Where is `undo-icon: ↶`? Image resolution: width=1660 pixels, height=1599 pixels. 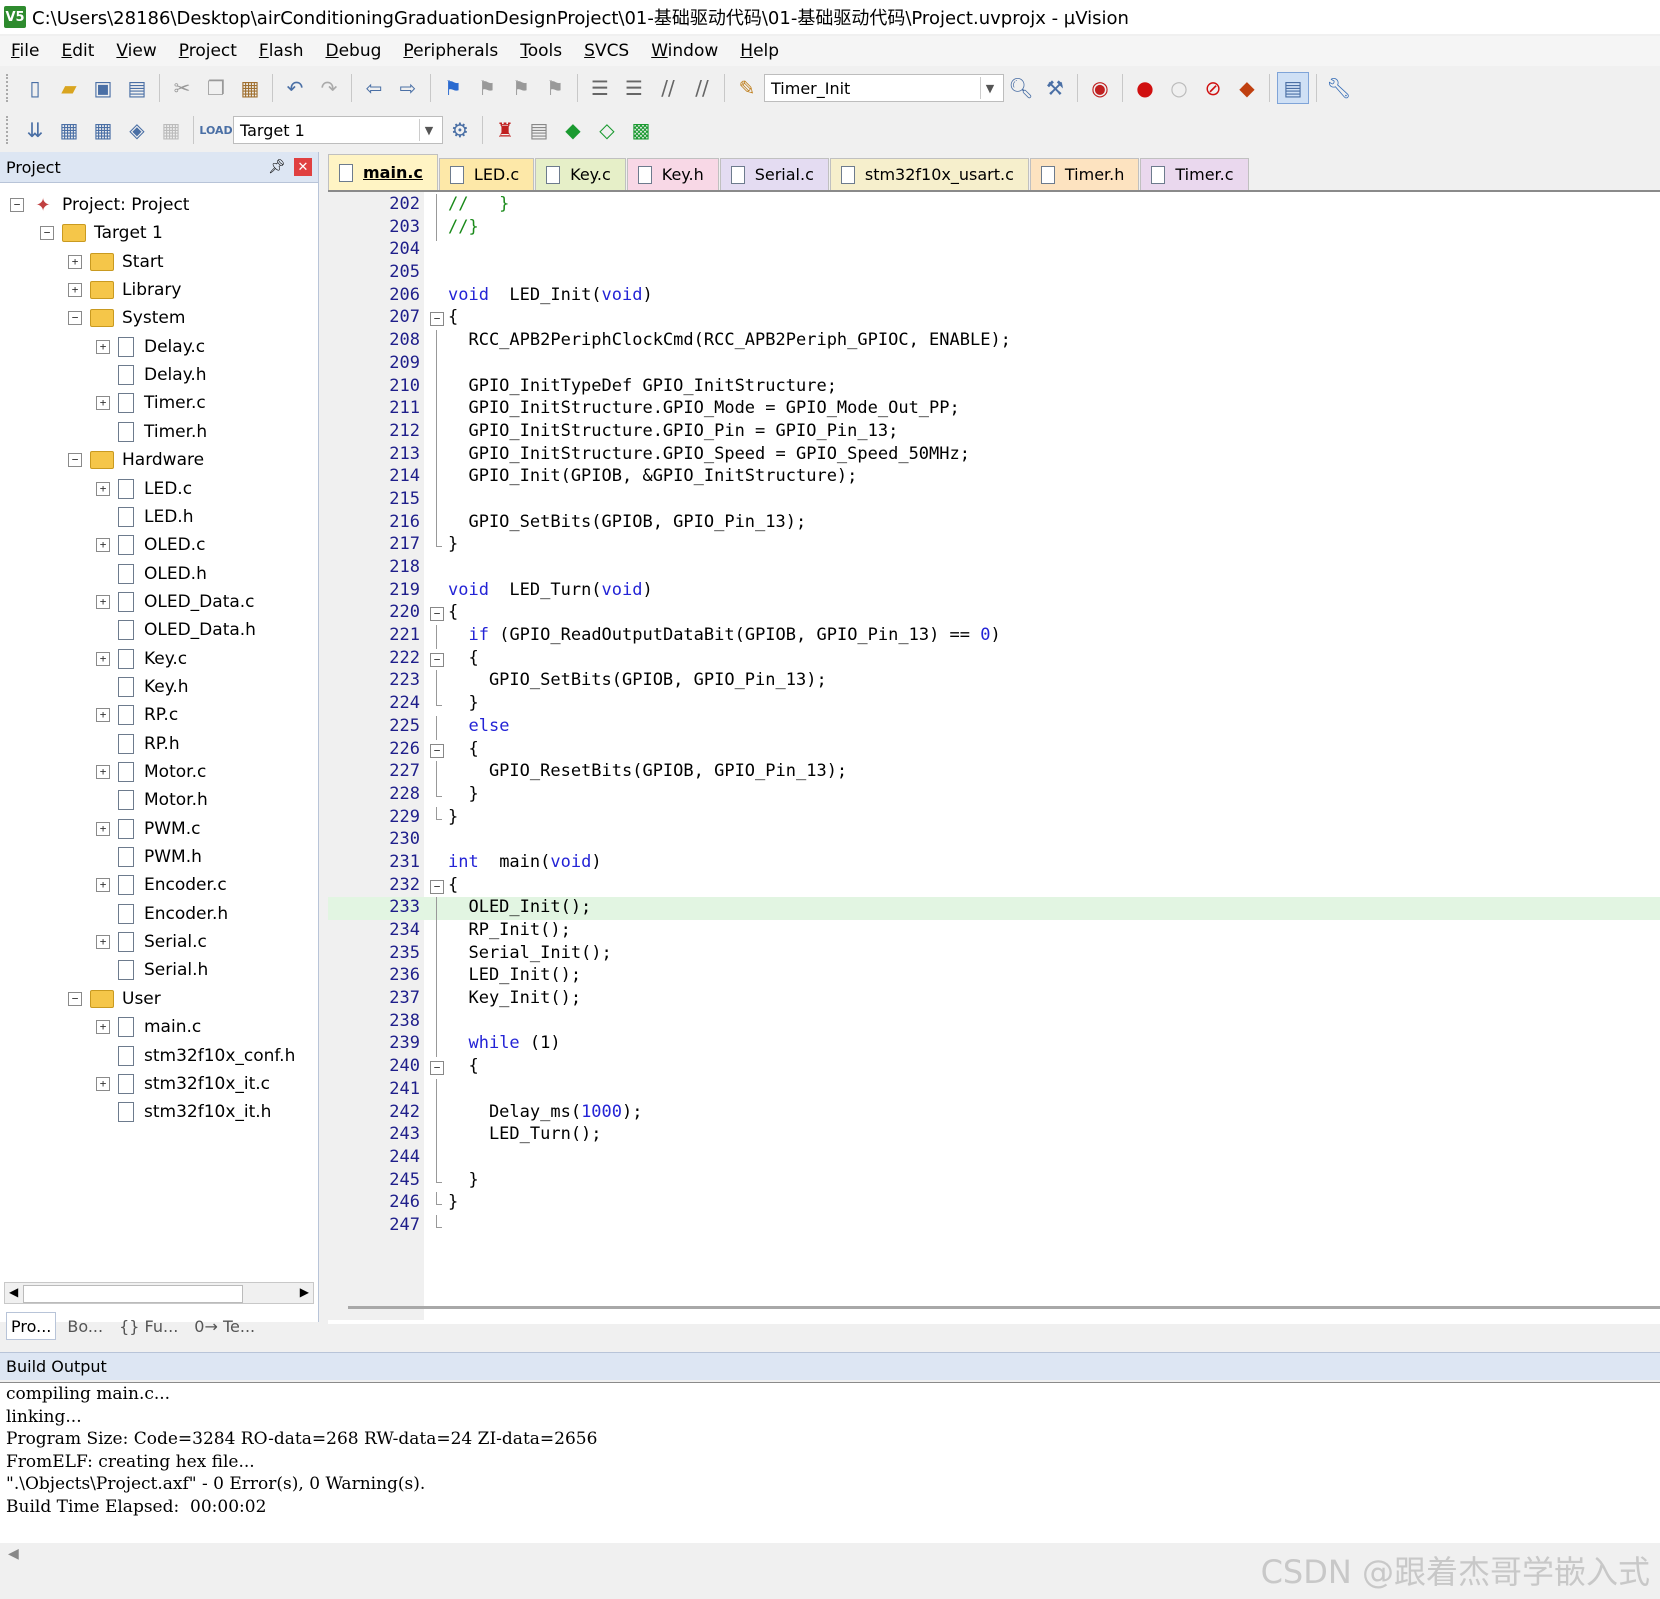 undo-icon: ↶ is located at coordinates (295, 88).